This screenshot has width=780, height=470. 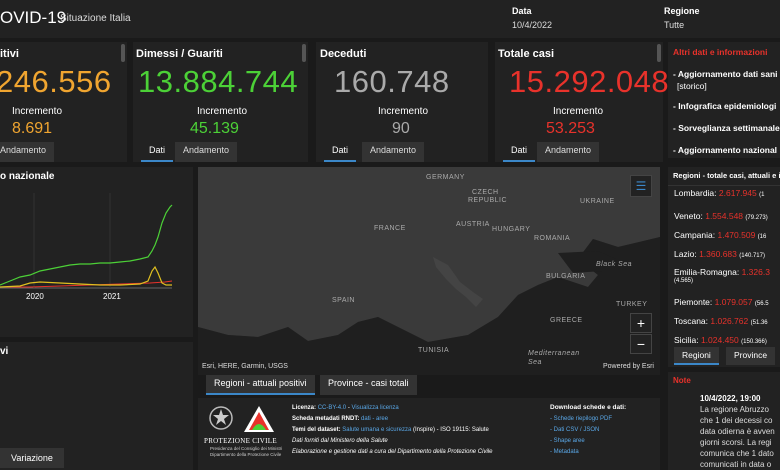 I want to click on zoom-out-button: −, so click(x=641, y=344).